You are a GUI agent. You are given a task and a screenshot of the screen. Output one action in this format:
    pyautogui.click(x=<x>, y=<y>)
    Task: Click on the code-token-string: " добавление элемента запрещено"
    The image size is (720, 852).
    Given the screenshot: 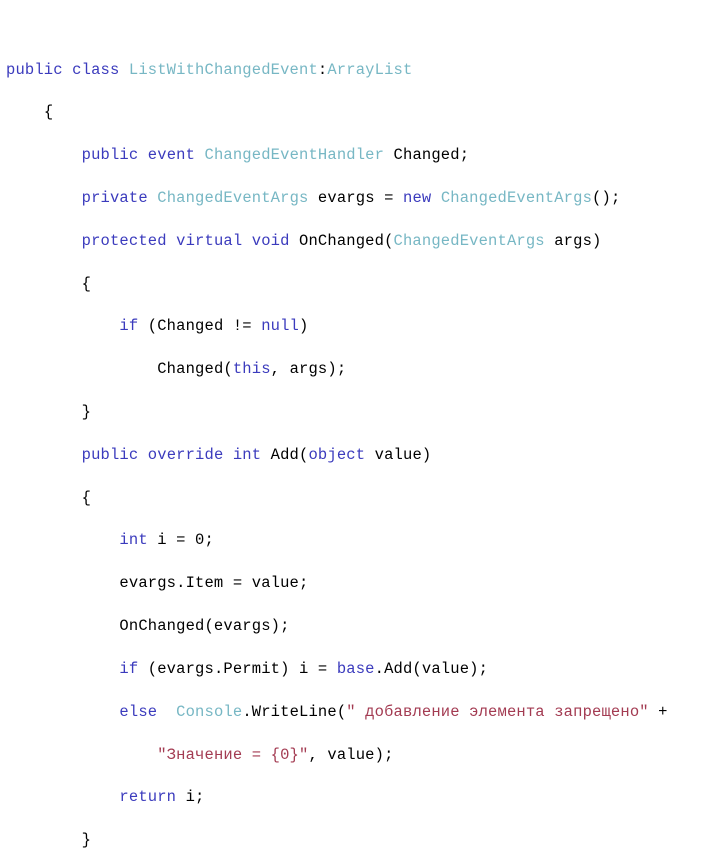 What is the action you would take?
    pyautogui.click(x=497, y=711)
    